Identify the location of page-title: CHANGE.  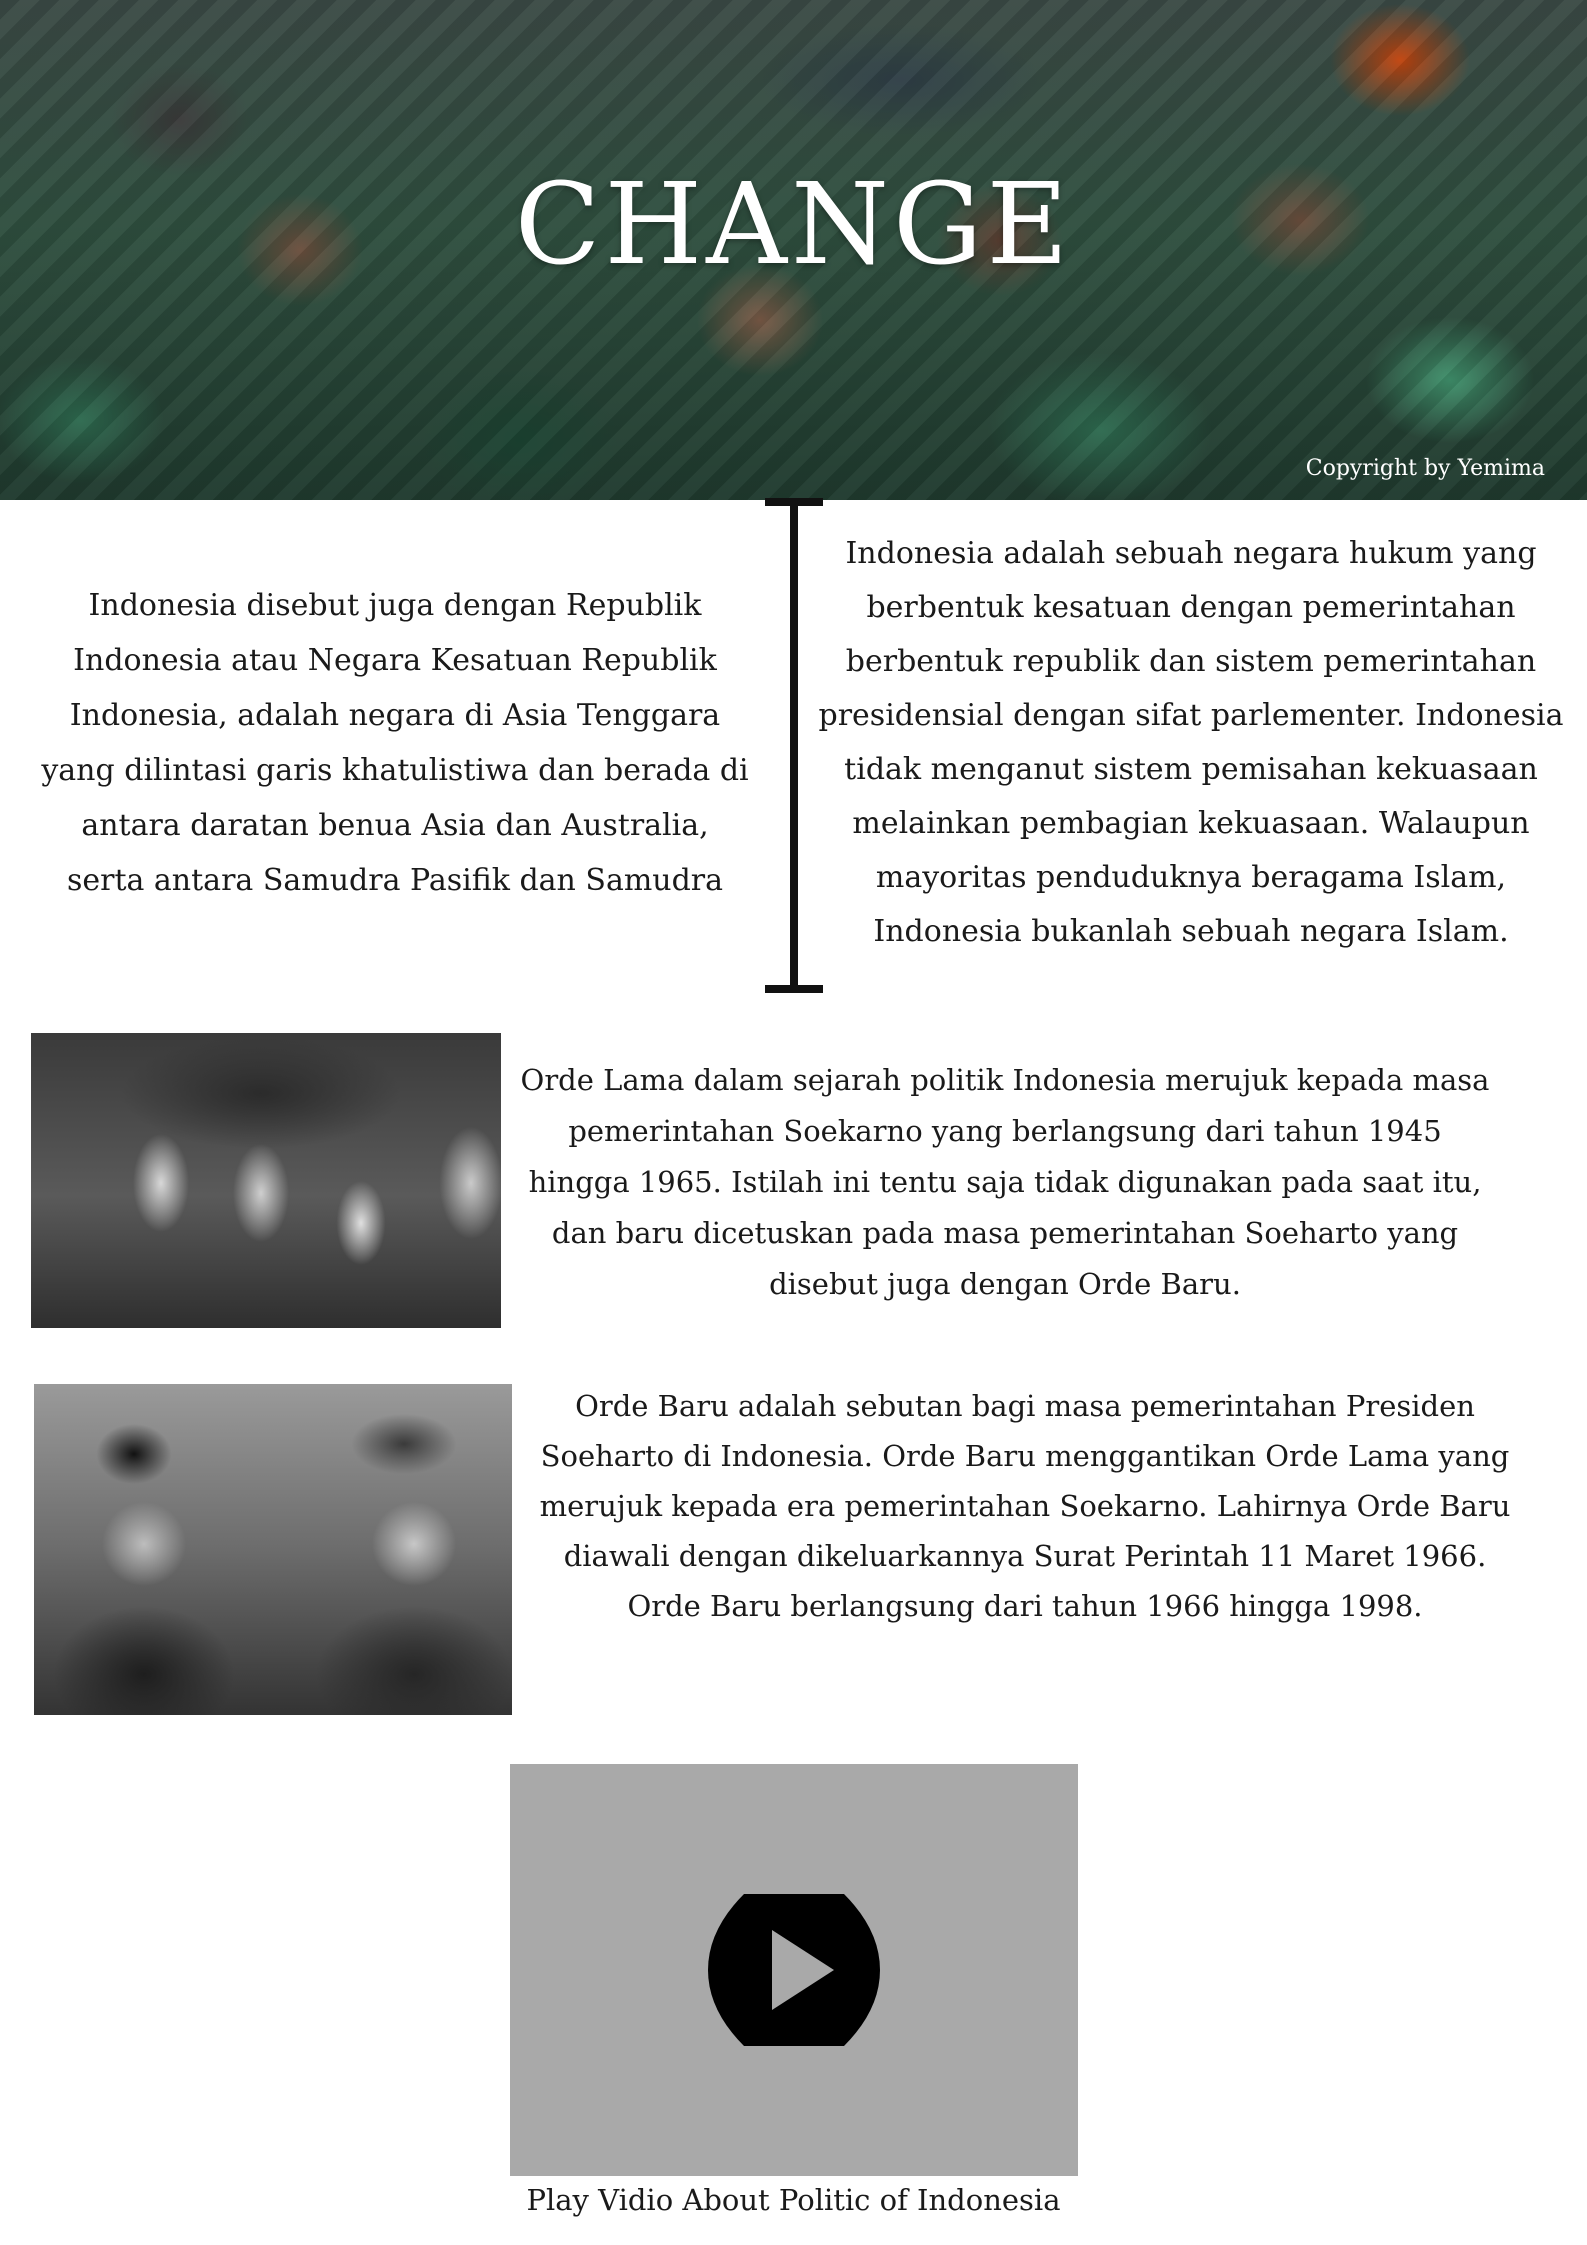
(793, 225).